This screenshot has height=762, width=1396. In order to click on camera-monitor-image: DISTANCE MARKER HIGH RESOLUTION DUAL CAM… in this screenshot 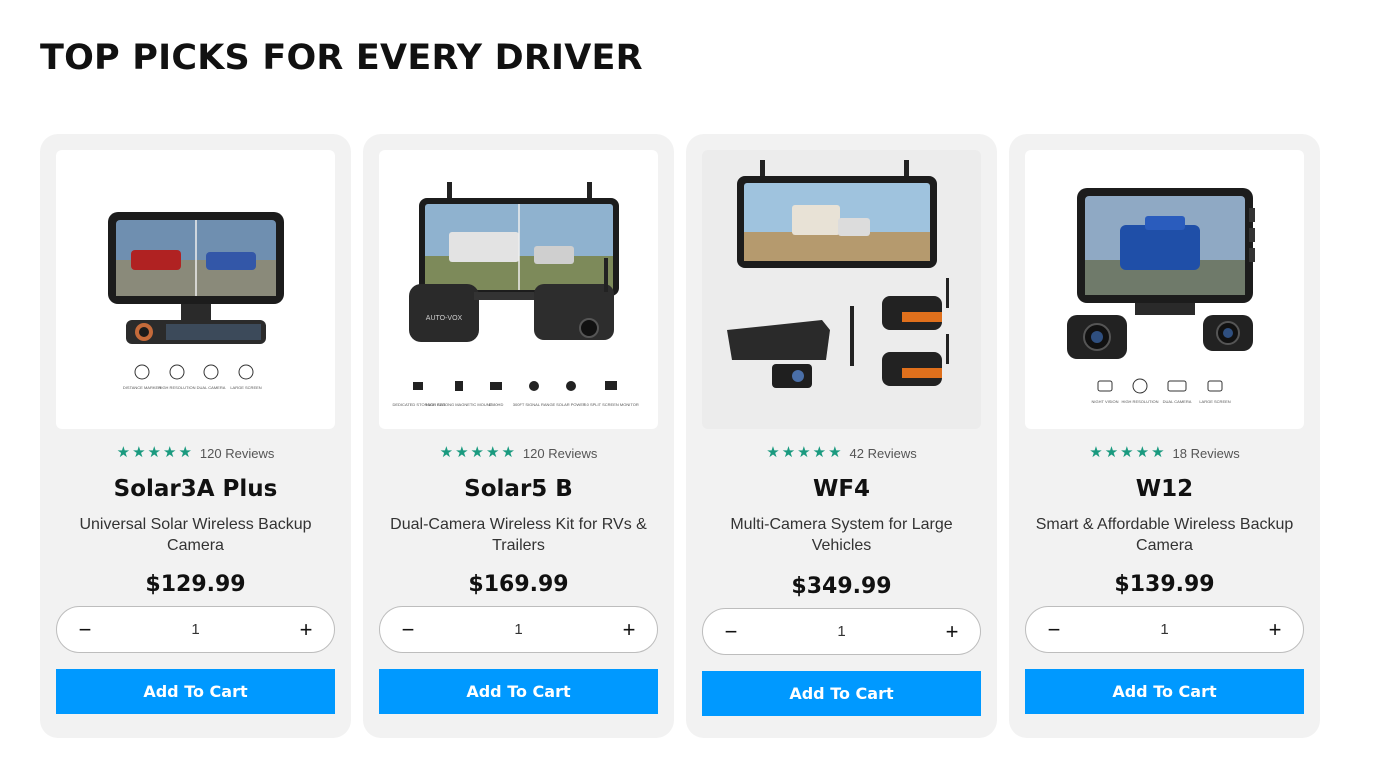, I will do `click(196, 301)`.